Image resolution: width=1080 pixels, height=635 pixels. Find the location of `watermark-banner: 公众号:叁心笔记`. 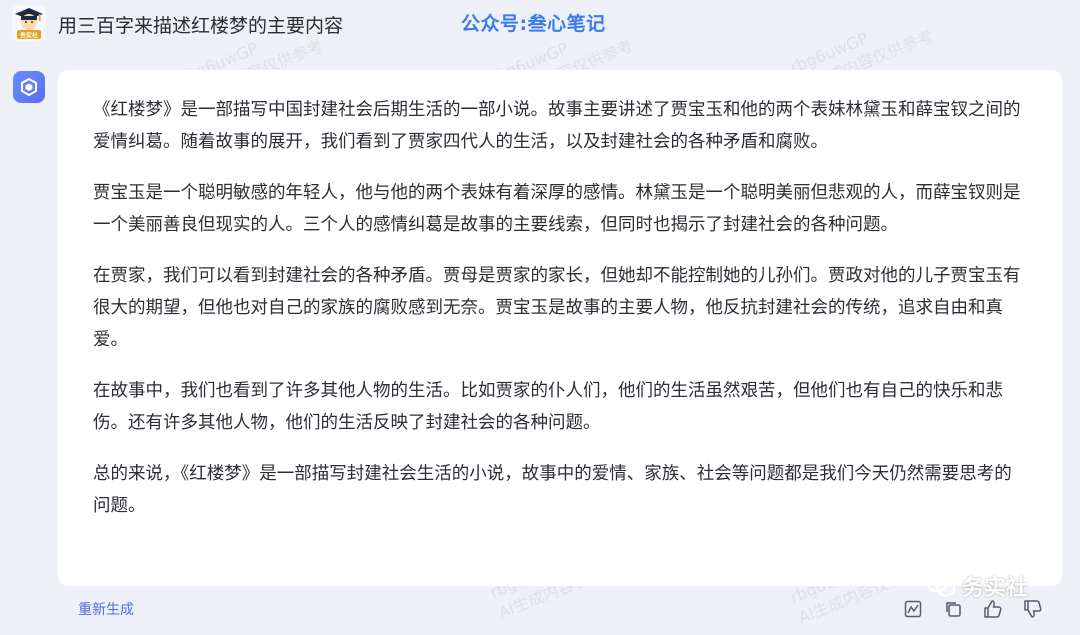

watermark-banner: 公众号:叁心笔记 is located at coordinates (533, 24).